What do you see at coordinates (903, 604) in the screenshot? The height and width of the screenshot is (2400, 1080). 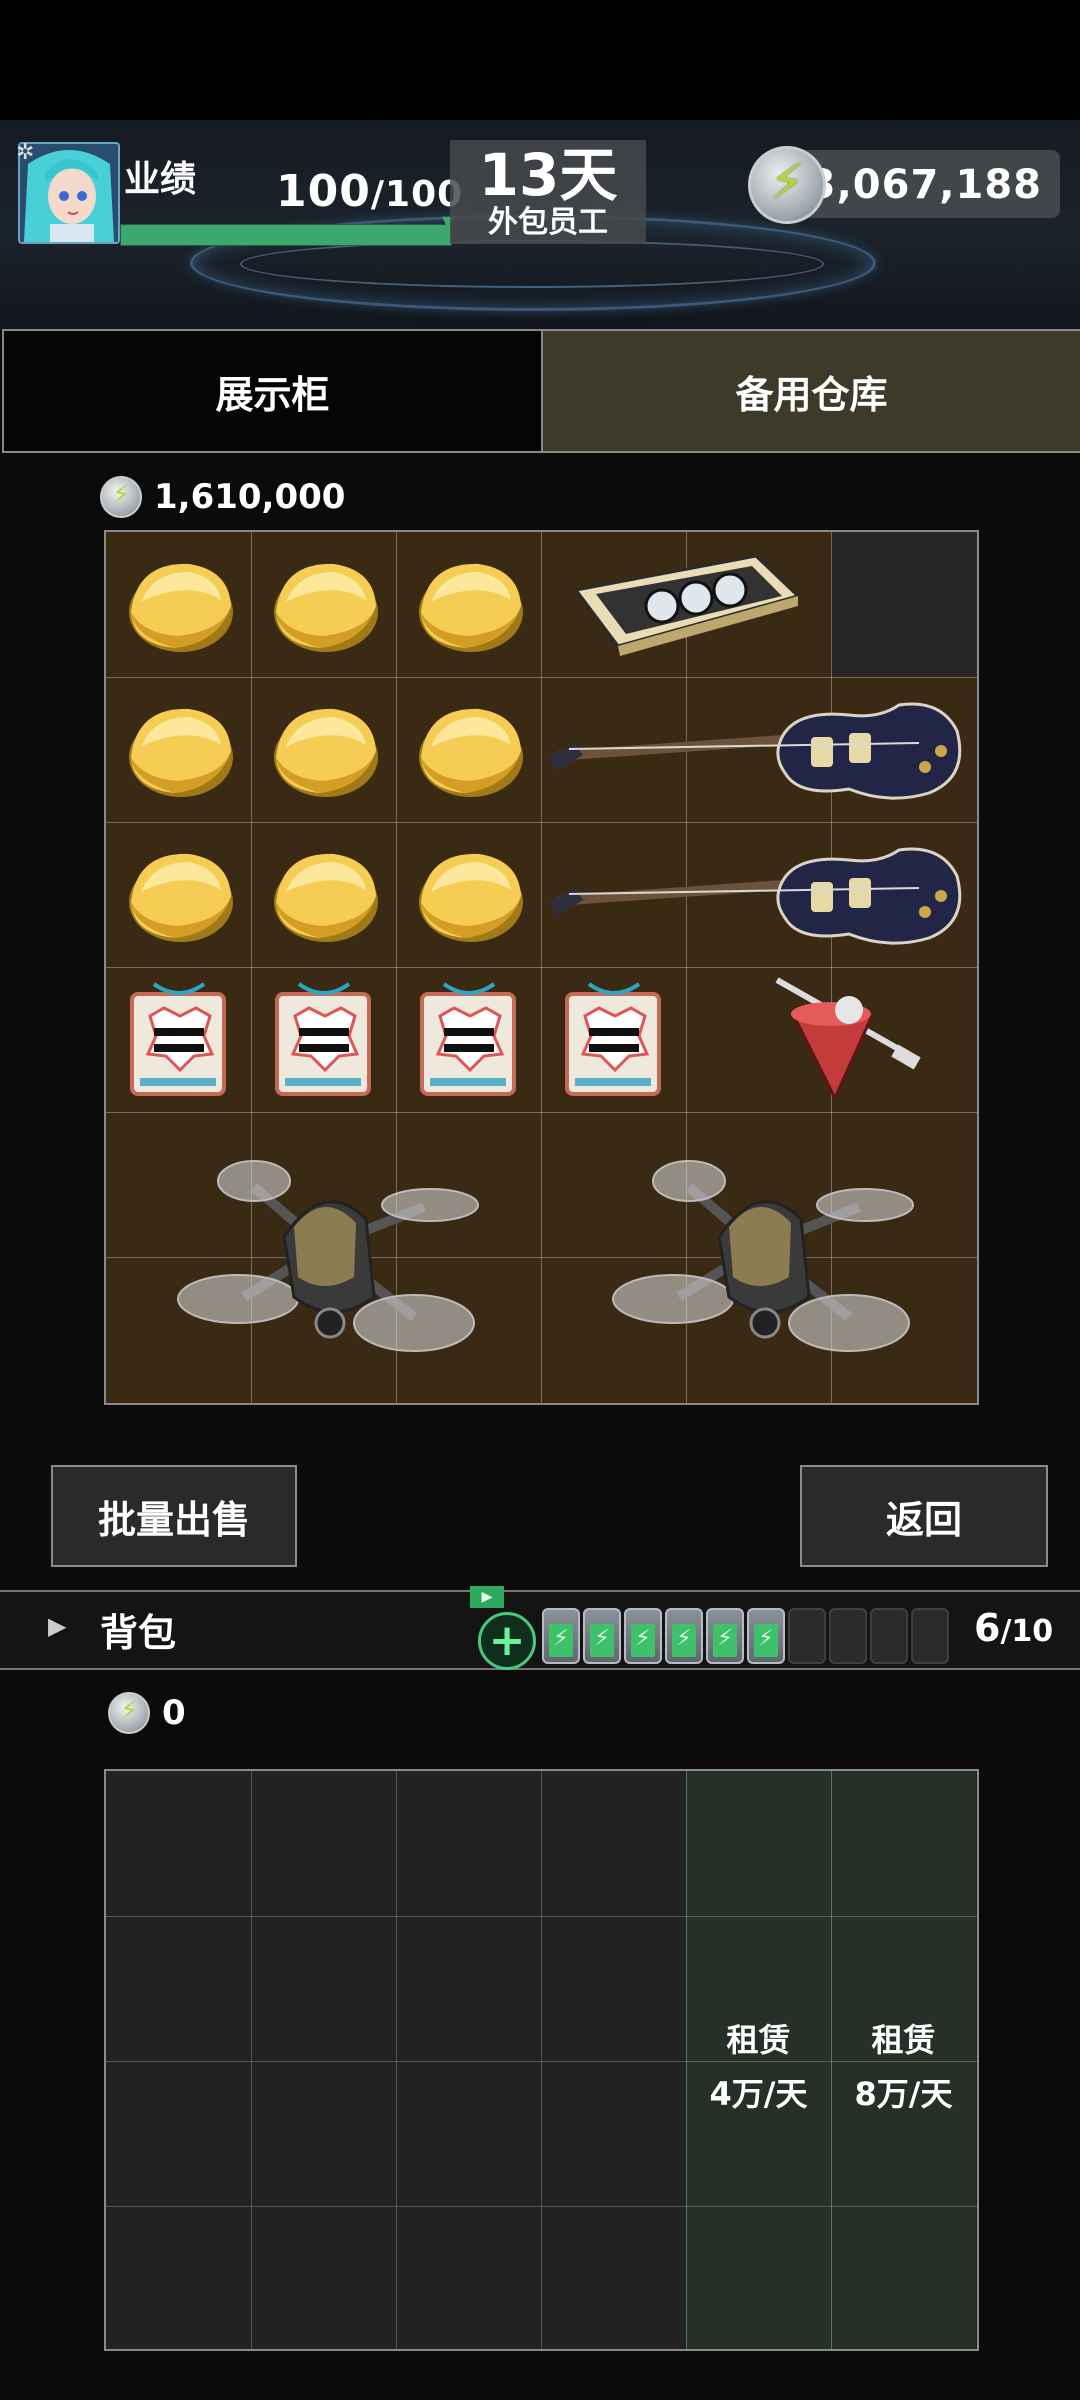 I see `empty-slot` at bounding box center [903, 604].